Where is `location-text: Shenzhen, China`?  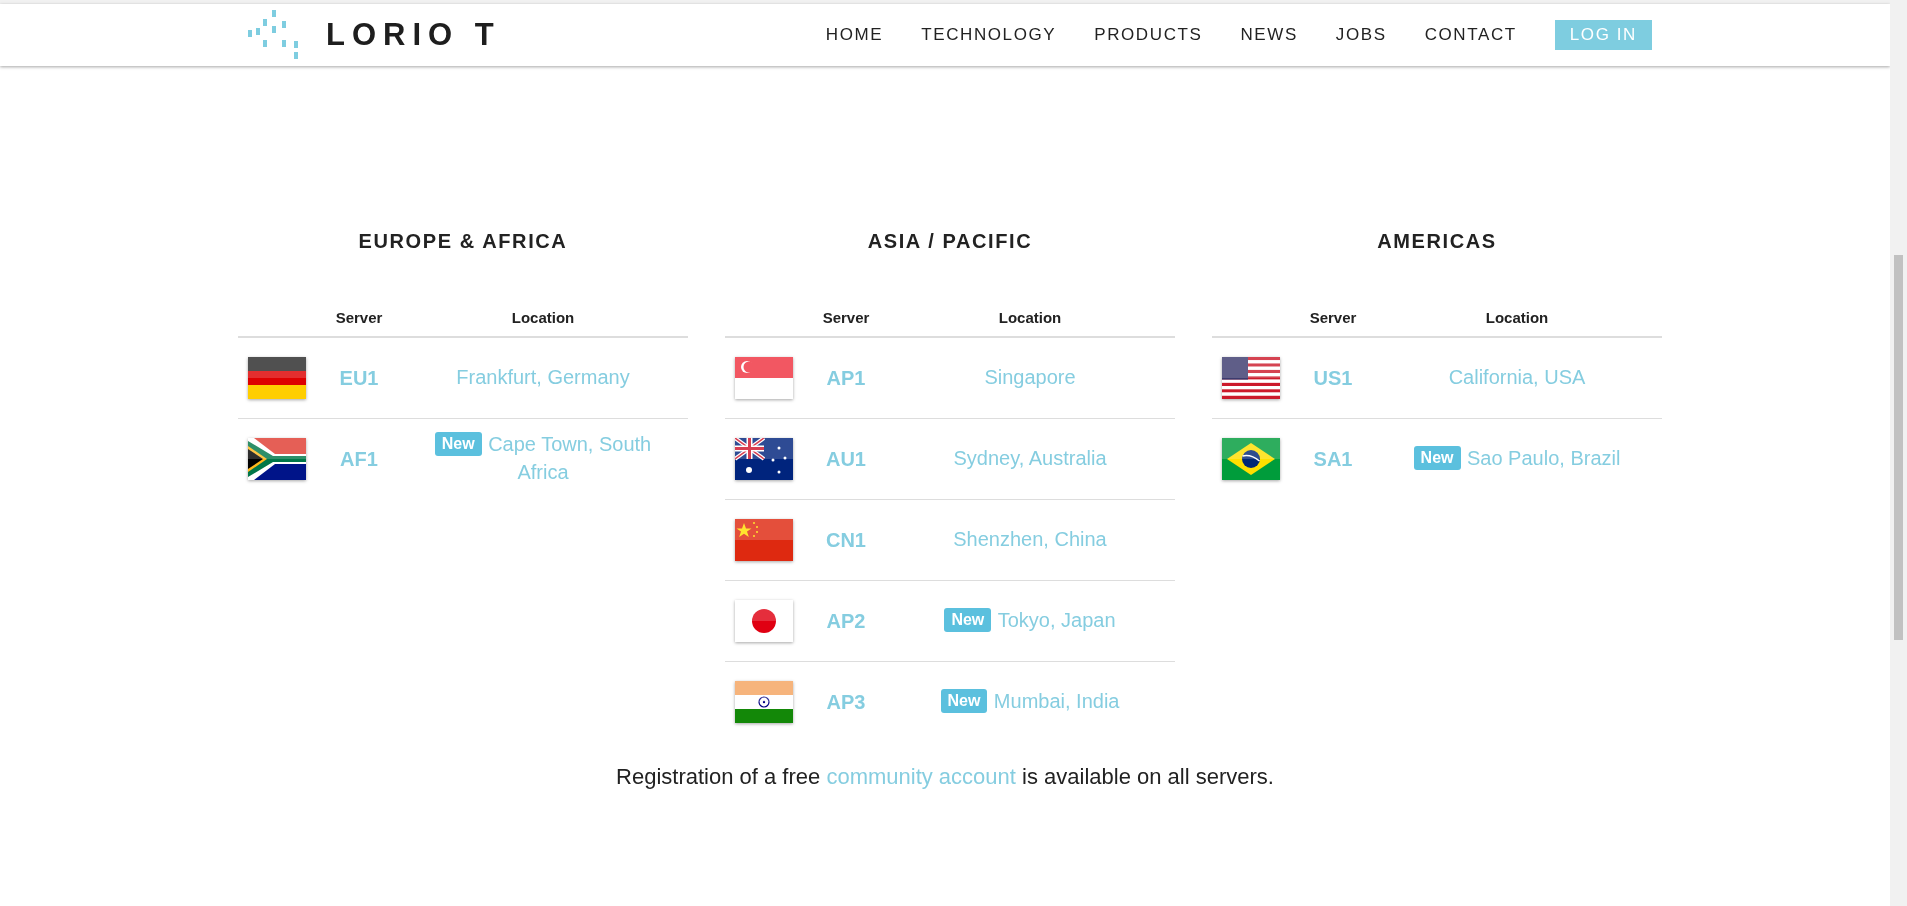 location-text: Shenzhen, China is located at coordinates (1030, 539).